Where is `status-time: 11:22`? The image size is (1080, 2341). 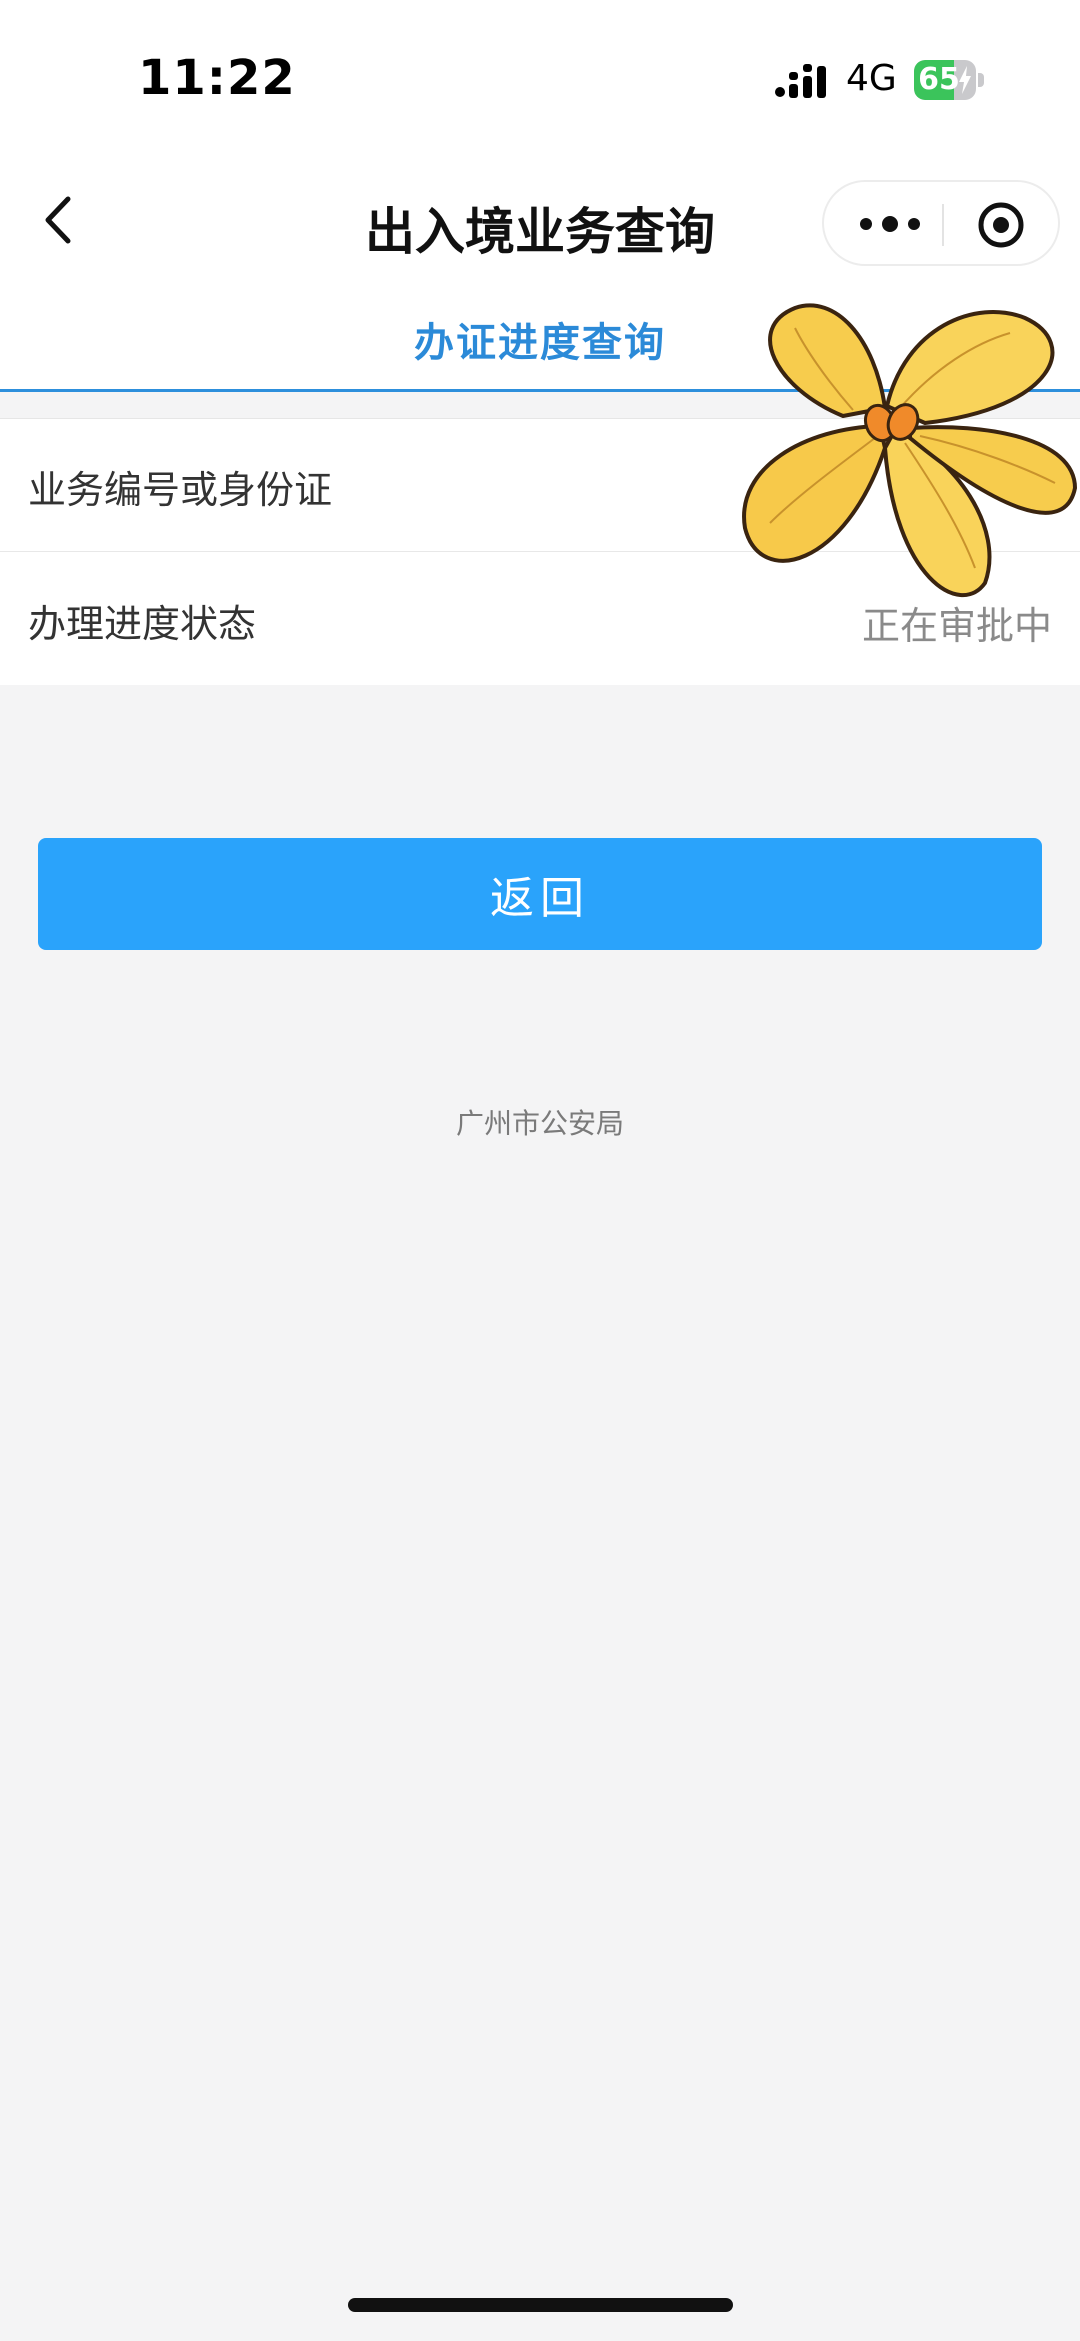 status-time: 11:22 is located at coordinates (217, 78).